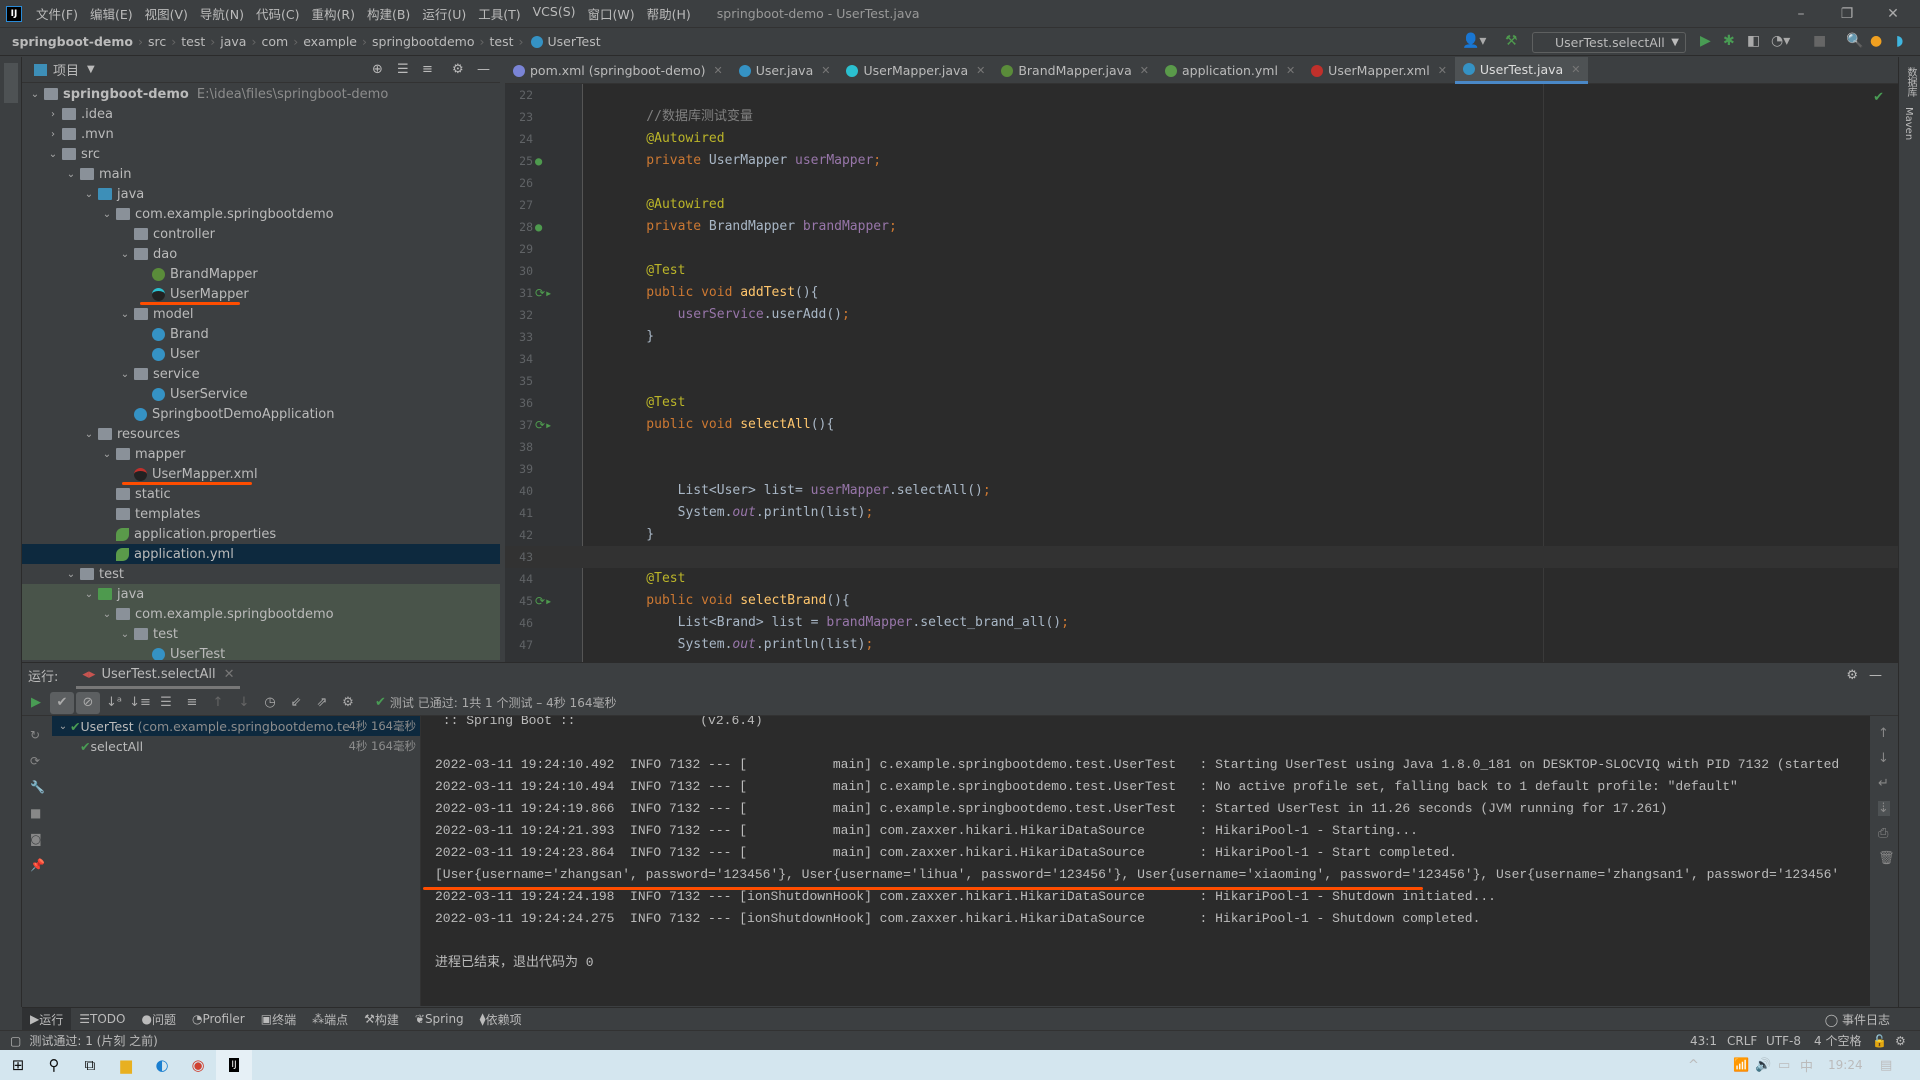 The image size is (1920, 1080). What do you see at coordinates (102, 1019) in the screenshot?
I see `bottom-tab: ☰ TODO` at bounding box center [102, 1019].